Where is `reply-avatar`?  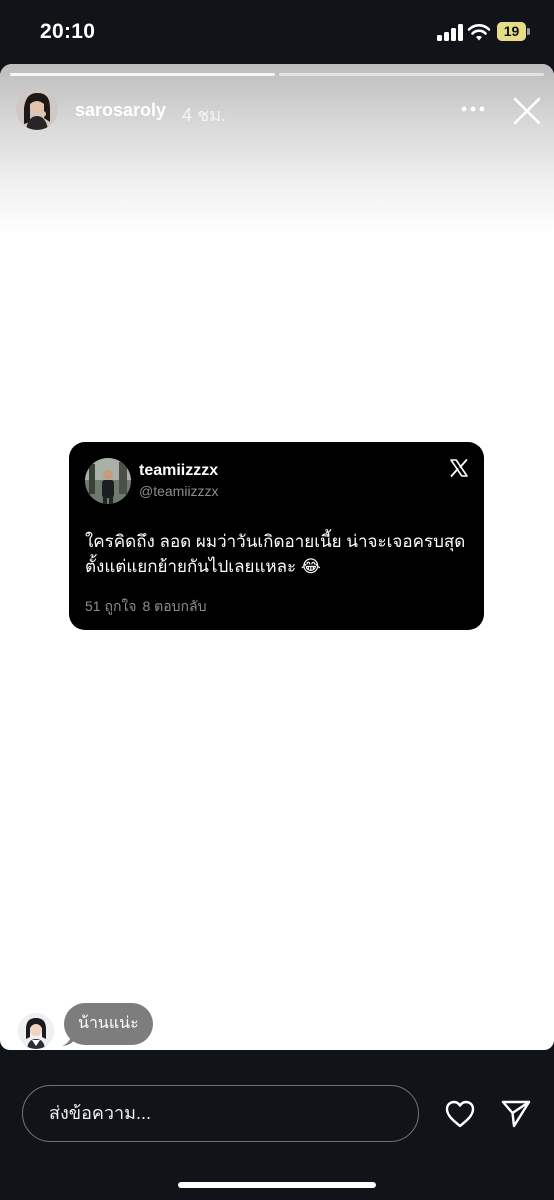
reply-avatar is located at coordinates (36, 1031).